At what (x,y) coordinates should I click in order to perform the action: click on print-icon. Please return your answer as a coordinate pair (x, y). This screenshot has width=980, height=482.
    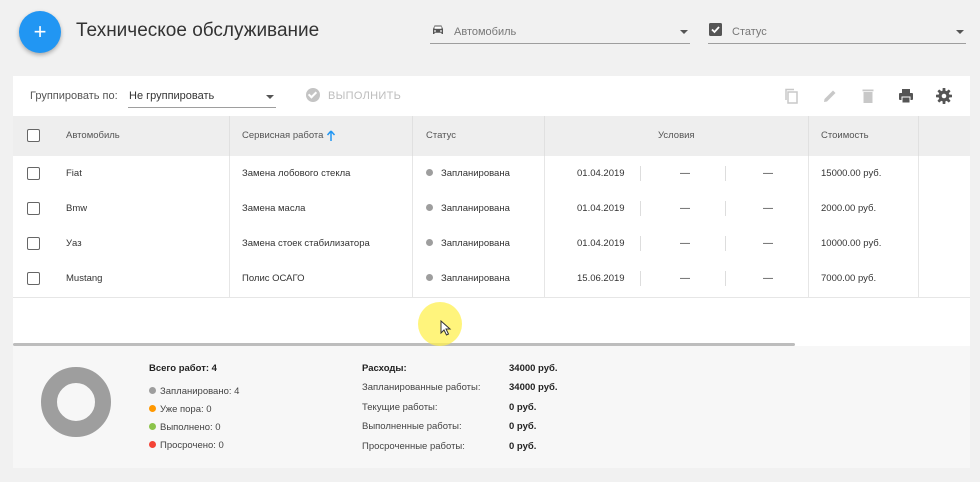
    Looking at the image, I should click on (906, 96).